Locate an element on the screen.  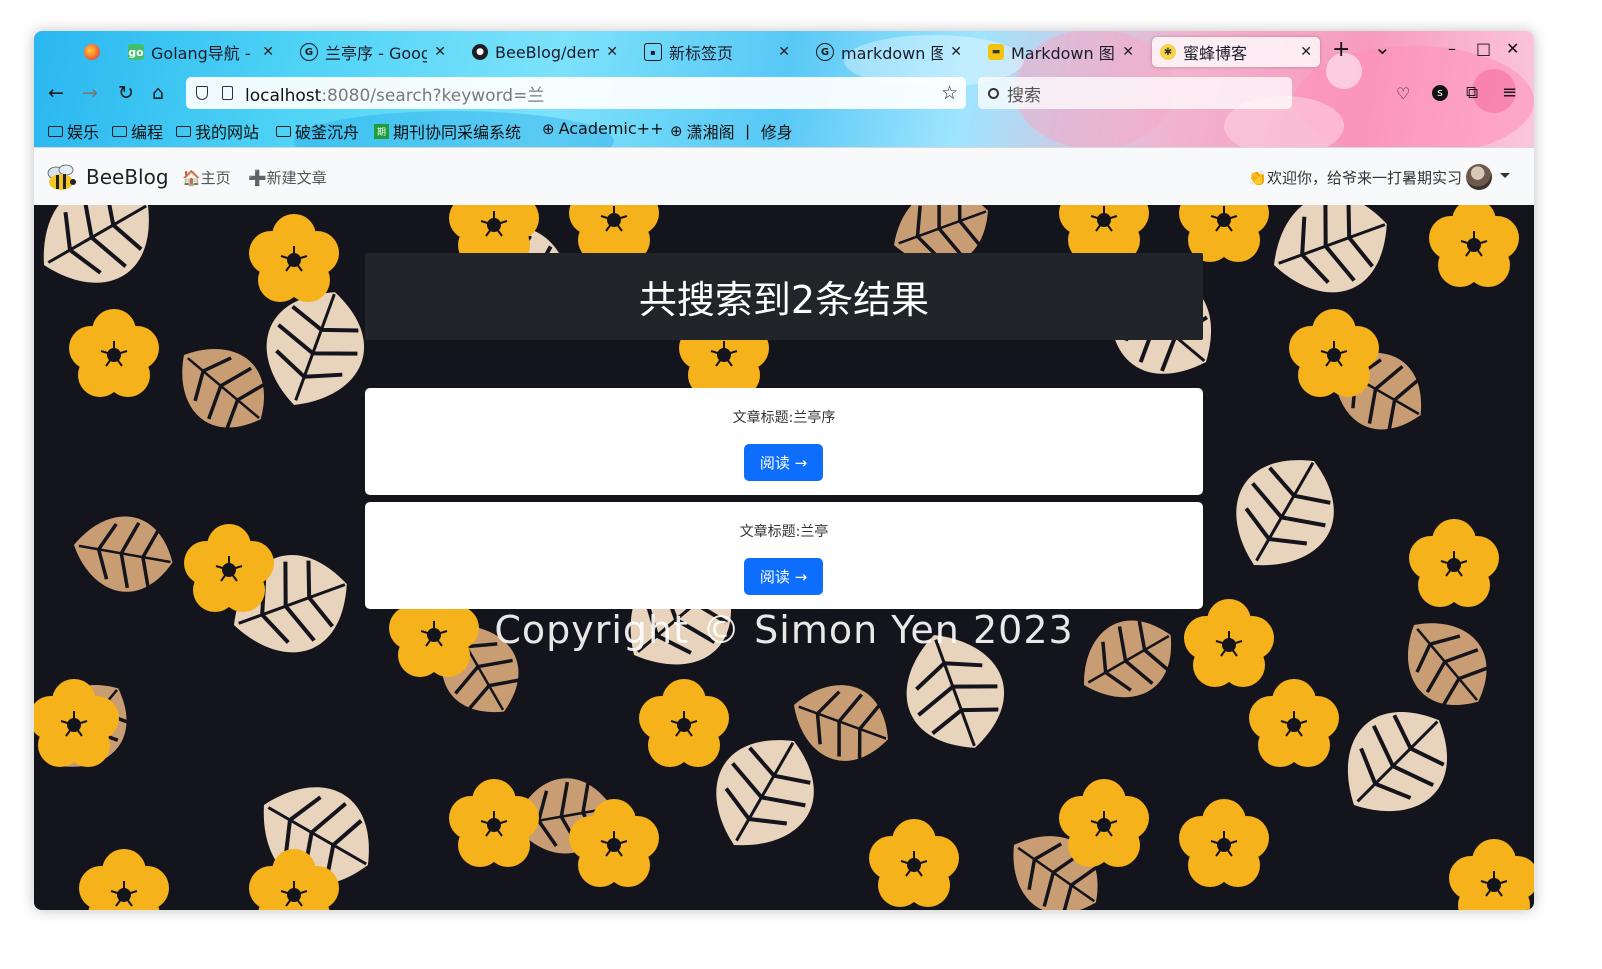
menu-hamburger-icon: ≡ is located at coordinates (1509, 93).